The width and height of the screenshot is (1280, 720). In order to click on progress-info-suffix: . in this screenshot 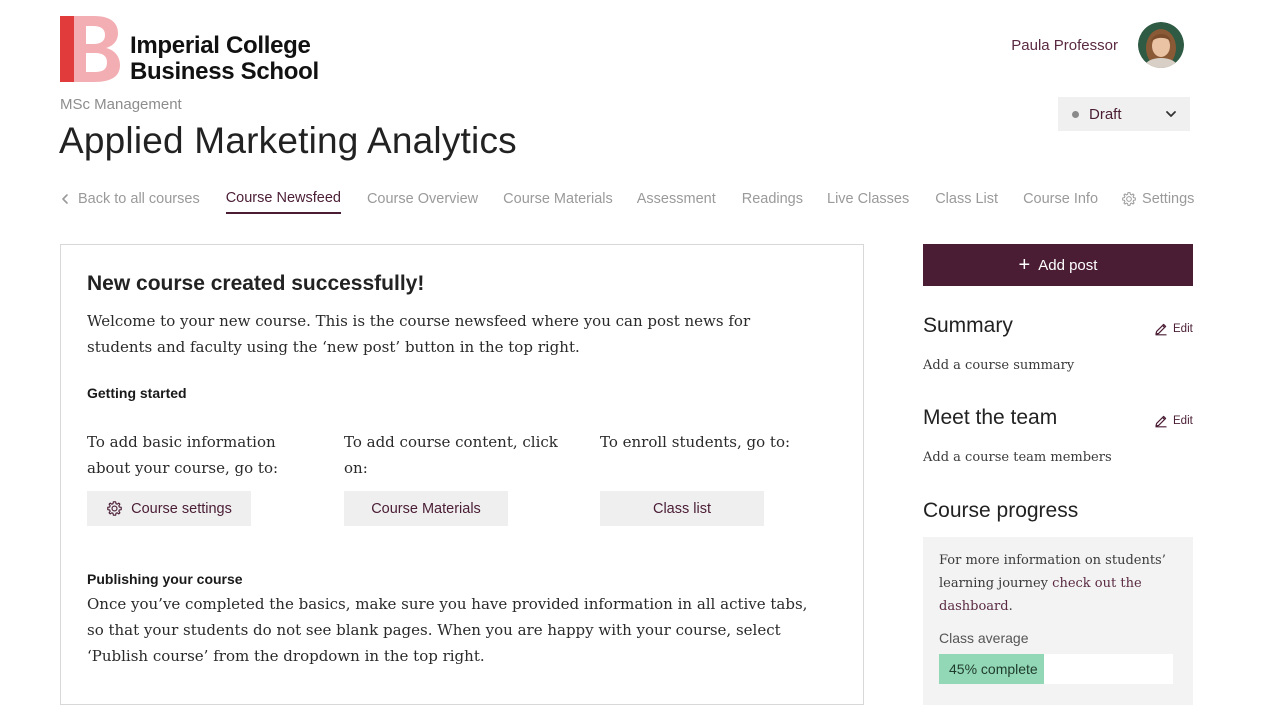, I will do `click(1010, 606)`.